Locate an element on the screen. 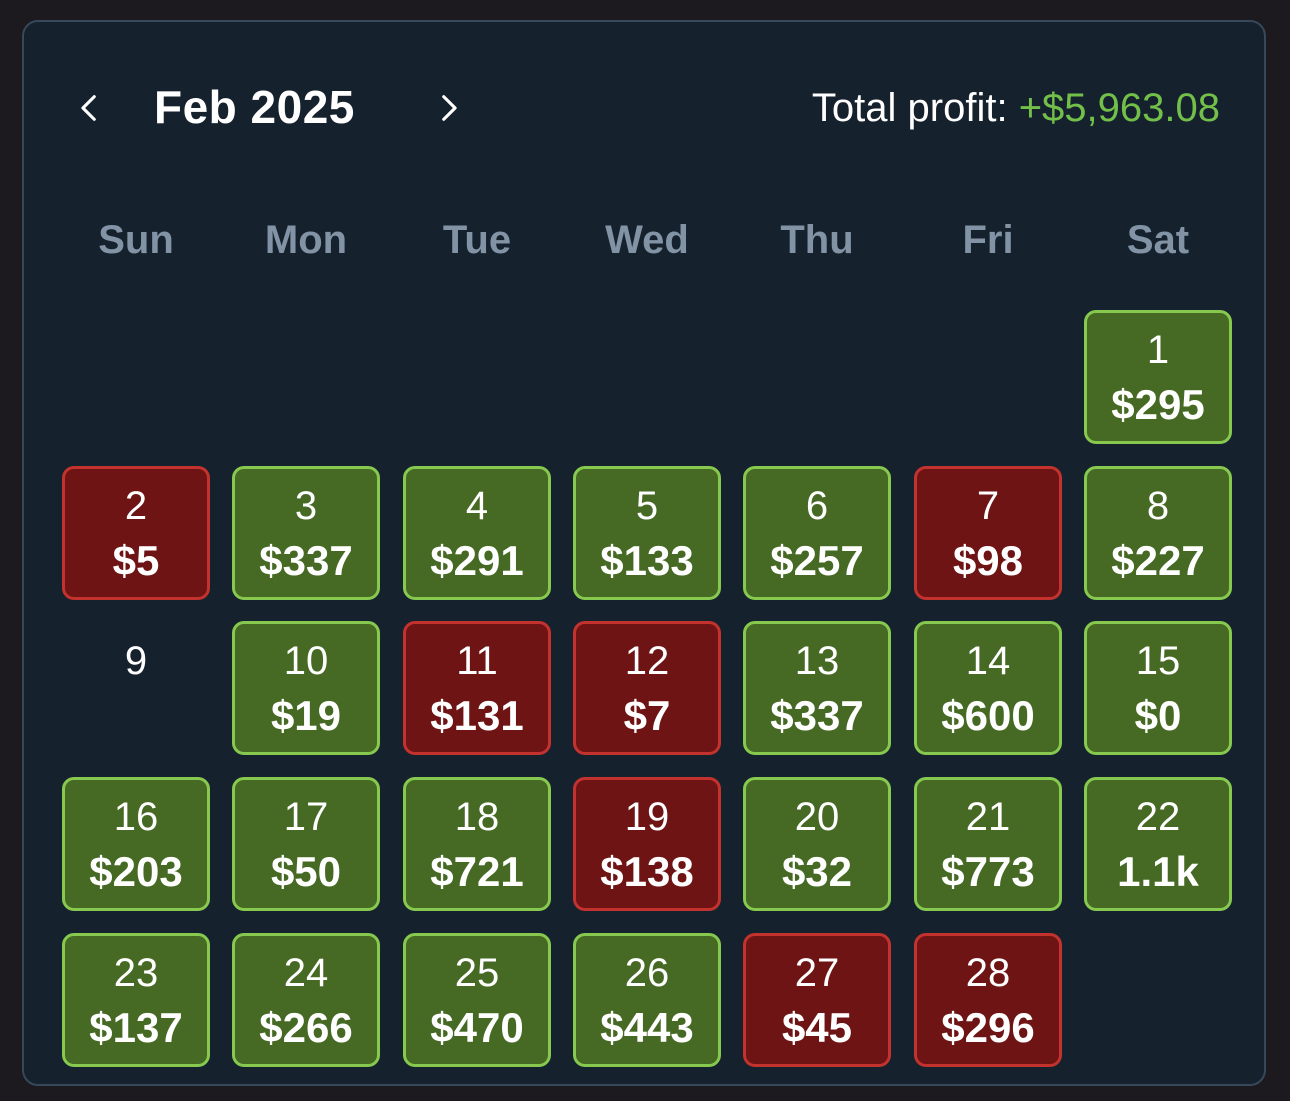 This screenshot has width=1290, height=1101. day-number: 6 is located at coordinates (817, 506).